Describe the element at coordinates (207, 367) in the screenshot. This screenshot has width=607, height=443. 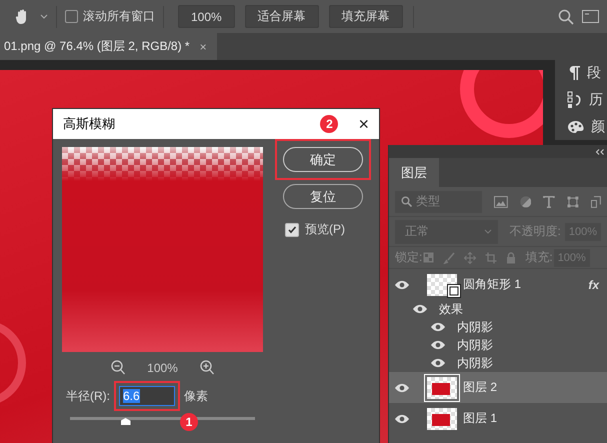
I see `zoom-in-icon` at that location.